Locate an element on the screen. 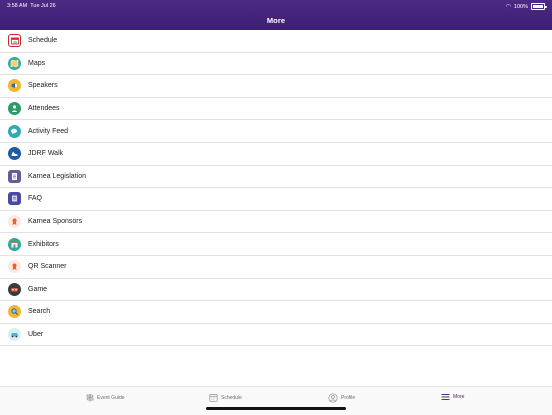 This screenshot has height=415, width=552. menu-item-label: Exhibitors is located at coordinates (43, 244).